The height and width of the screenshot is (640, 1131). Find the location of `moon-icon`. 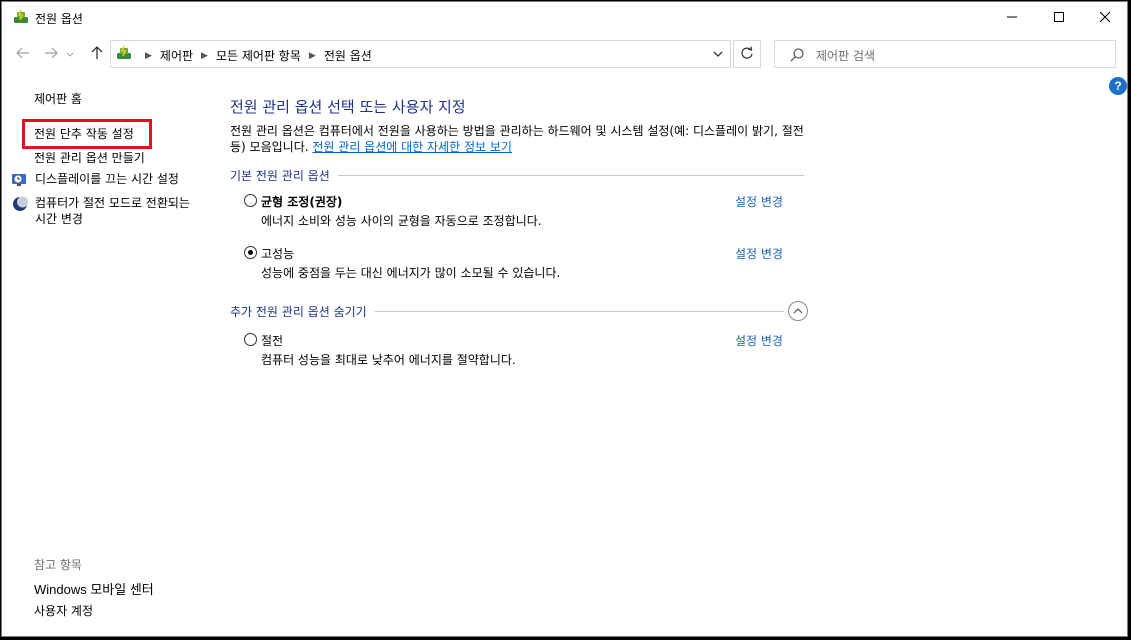

moon-icon is located at coordinates (20, 204).